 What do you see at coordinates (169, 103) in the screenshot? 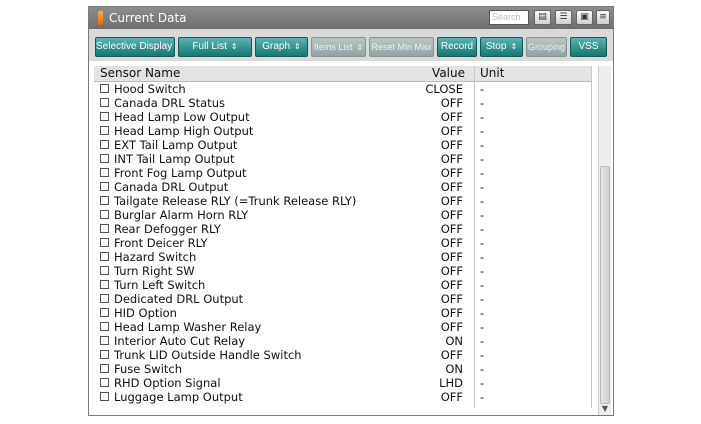
I see `sensor-name: Canada DRL Status` at bounding box center [169, 103].